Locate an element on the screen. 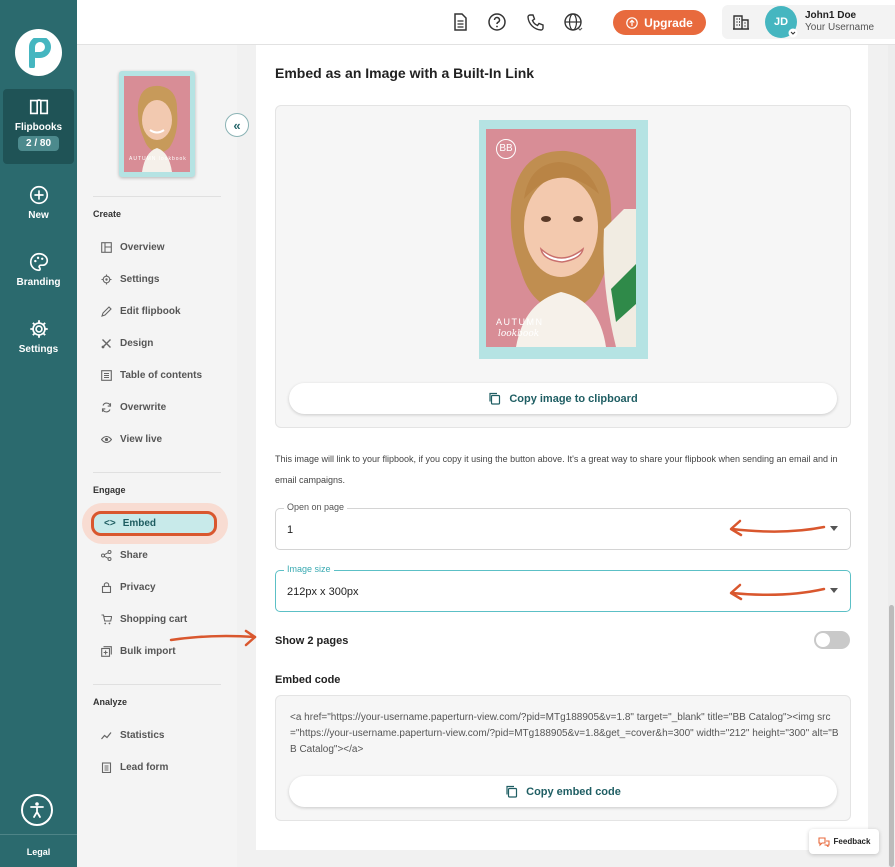 The width and height of the screenshot is (895, 867). accessibility-icon is located at coordinates (37, 810).